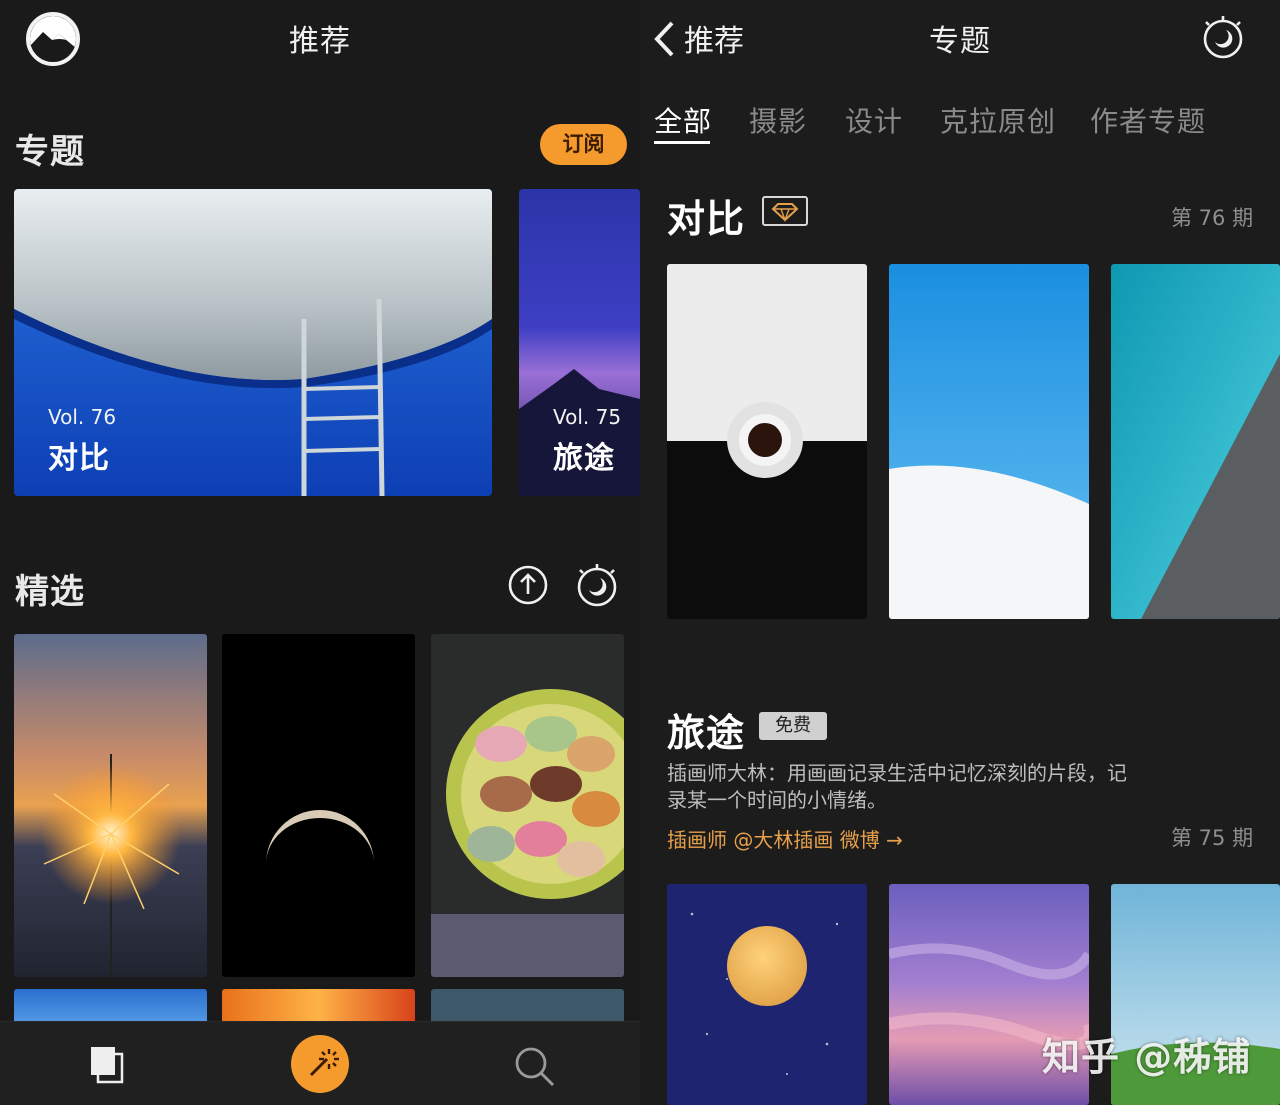 The image size is (1280, 1105). I want to click on wallpaper-teal-diagonal, so click(1195, 441).